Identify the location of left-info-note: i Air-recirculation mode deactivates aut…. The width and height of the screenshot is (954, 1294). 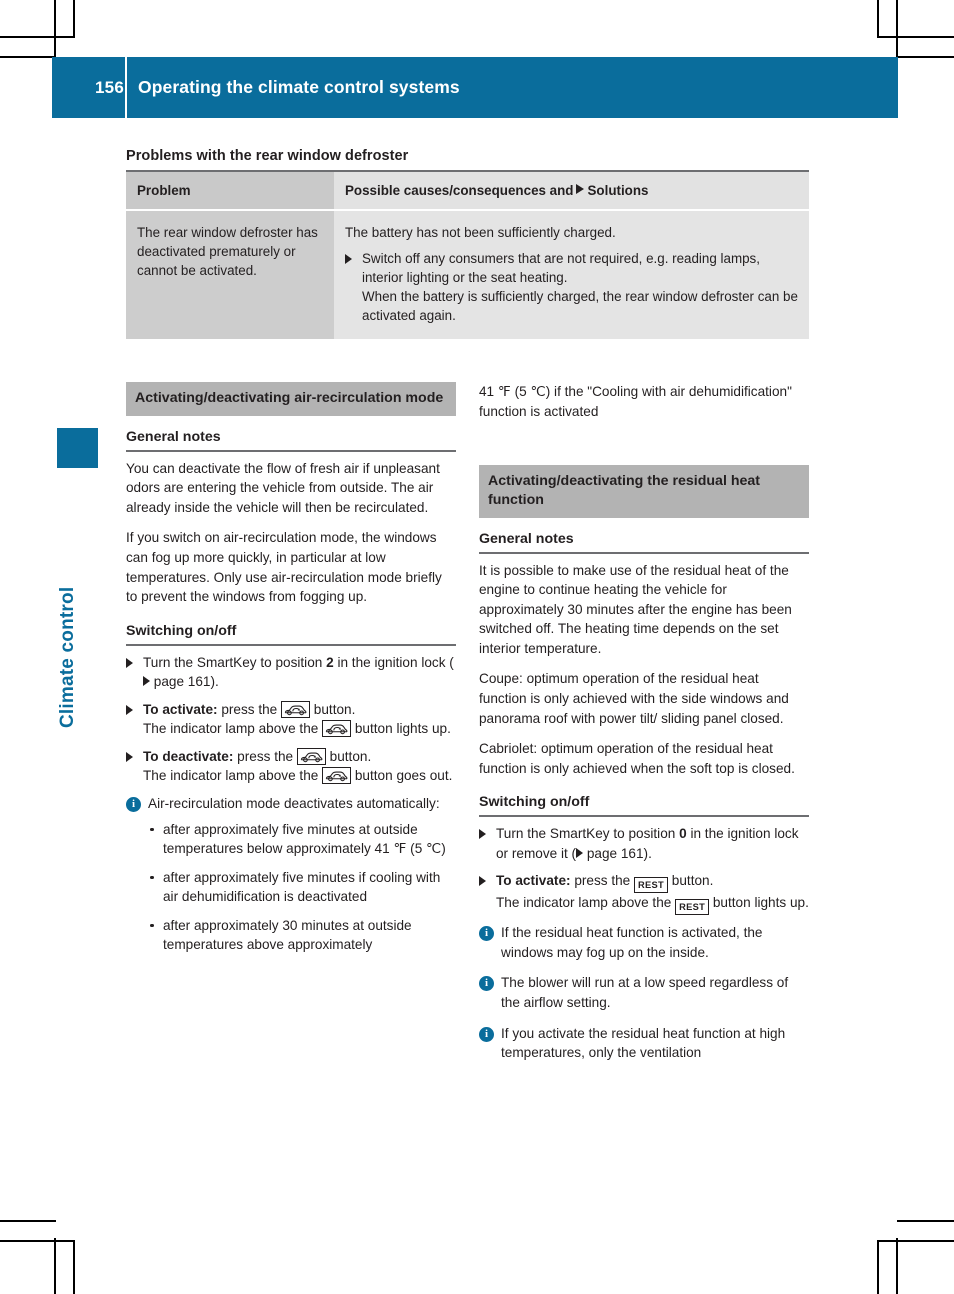
(291, 874).